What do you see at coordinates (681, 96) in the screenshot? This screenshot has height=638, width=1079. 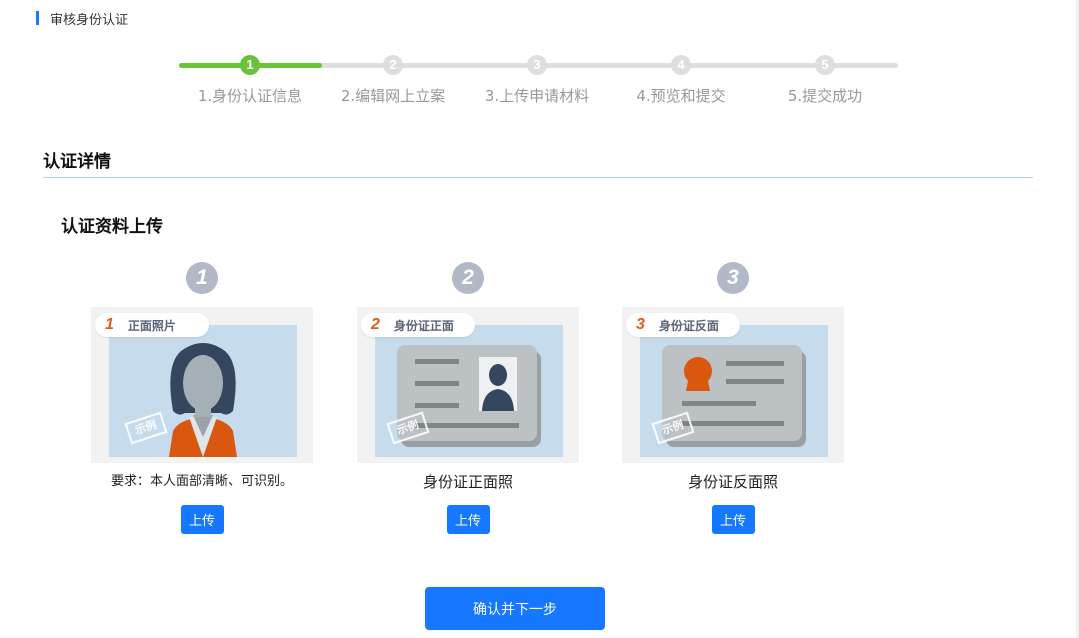 I see `step-label: 4.预览和提交` at bounding box center [681, 96].